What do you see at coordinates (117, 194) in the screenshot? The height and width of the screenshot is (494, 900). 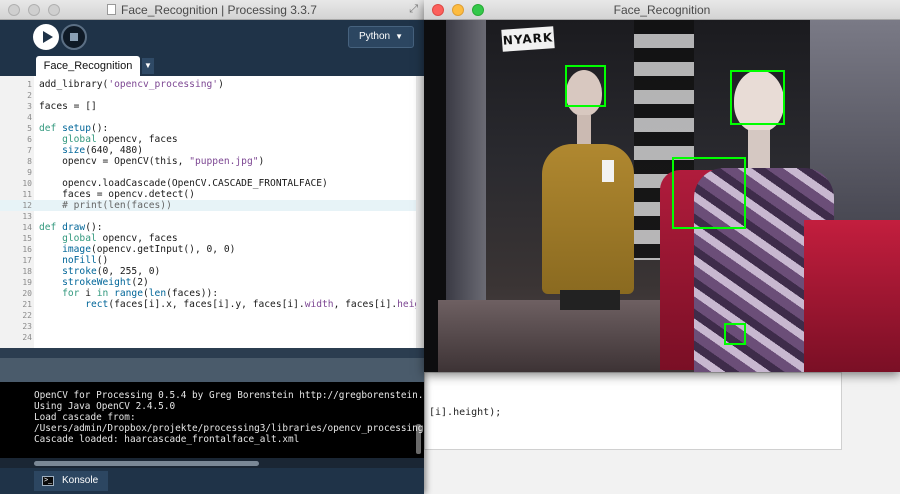 I see `code-text: faces = opencv.detect()` at bounding box center [117, 194].